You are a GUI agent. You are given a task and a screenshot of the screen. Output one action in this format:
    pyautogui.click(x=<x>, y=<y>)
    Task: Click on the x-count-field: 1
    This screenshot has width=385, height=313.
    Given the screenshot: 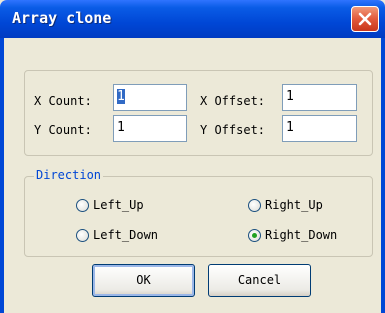 What is the action you would take?
    pyautogui.click(x=150, y=97)
    